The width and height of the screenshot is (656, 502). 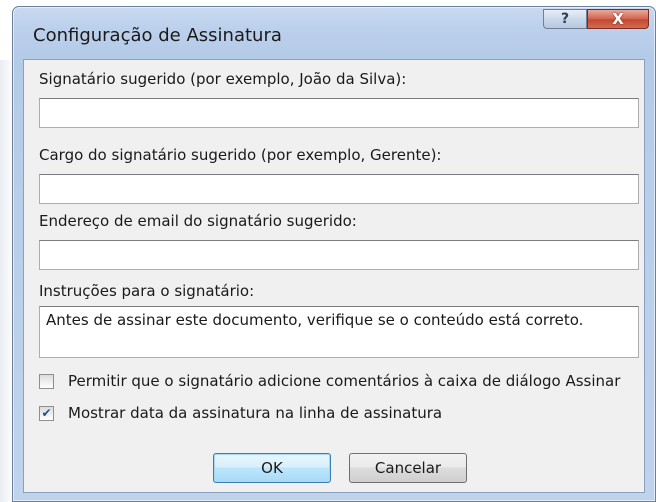 What do you see at coordinates (339, 189) in the screenshot?
I see `signer-title-input` at bounding box center [339, 189].